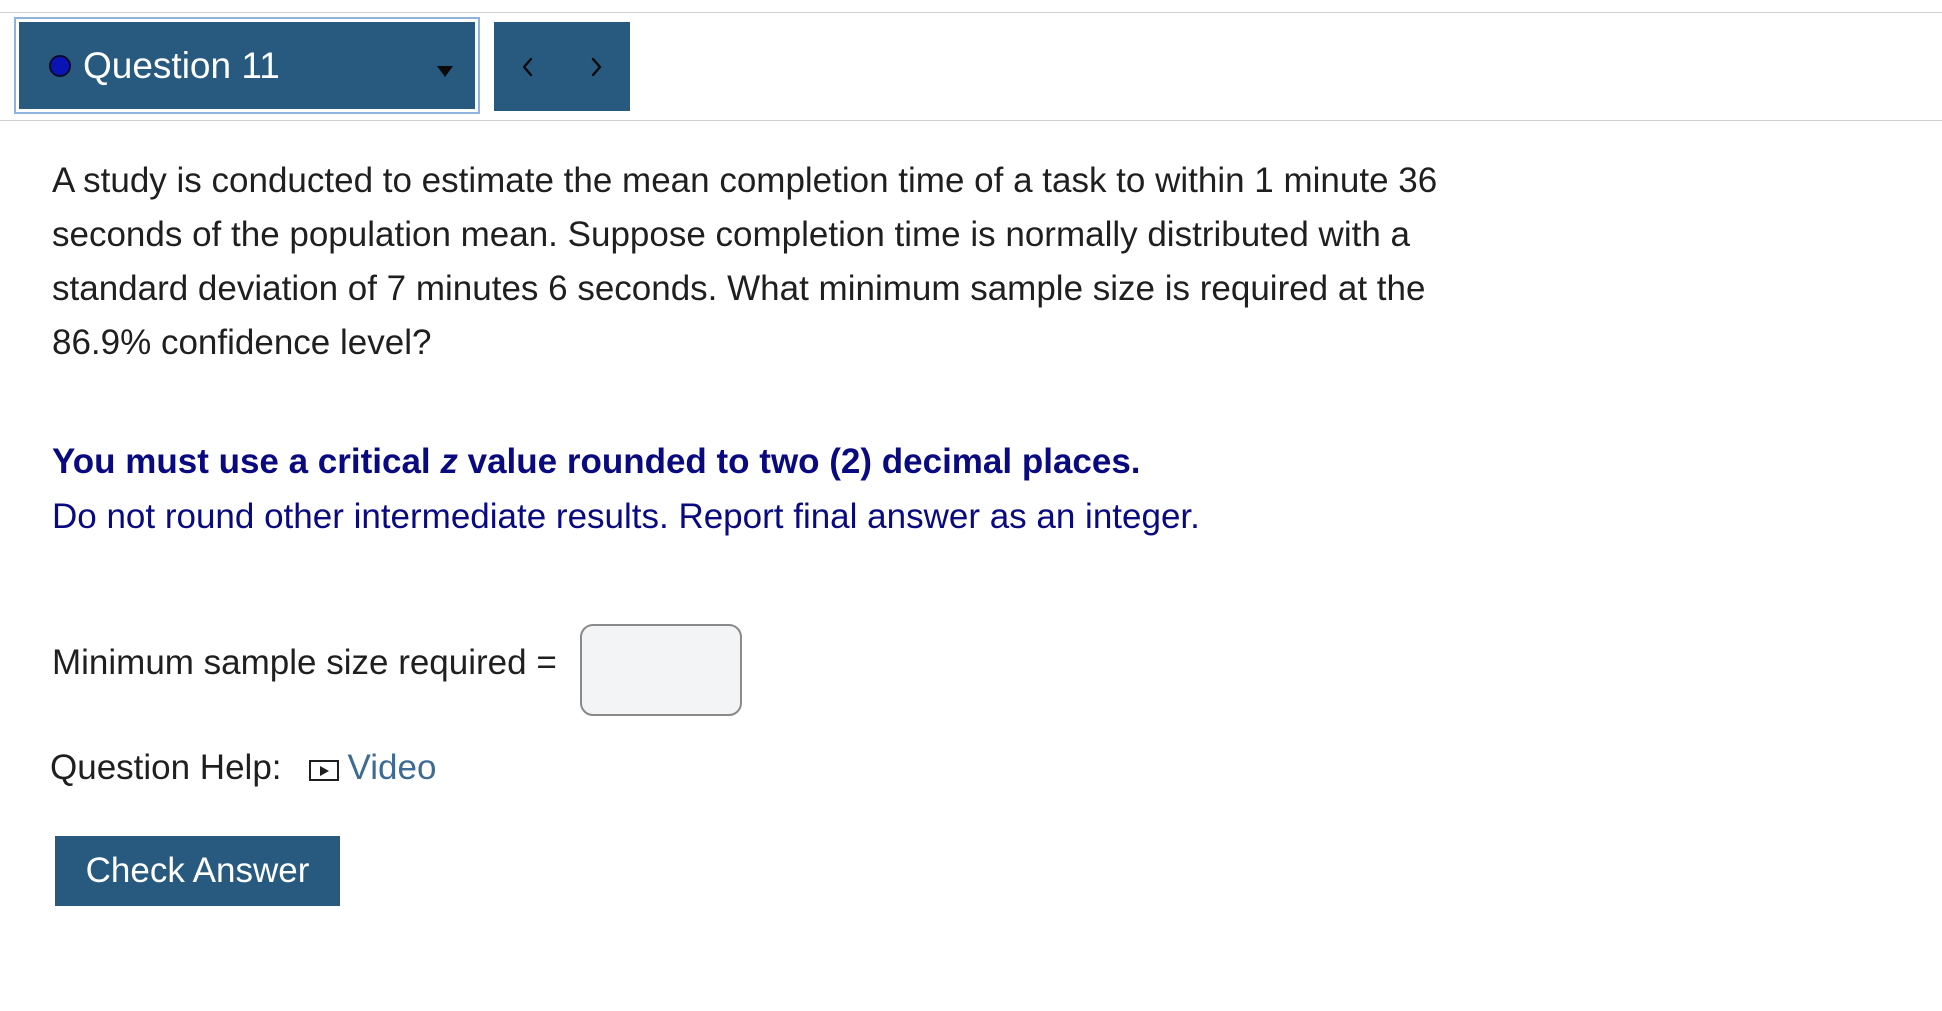  I want to click on question-selector-label: Question 11, so click(181, 65).